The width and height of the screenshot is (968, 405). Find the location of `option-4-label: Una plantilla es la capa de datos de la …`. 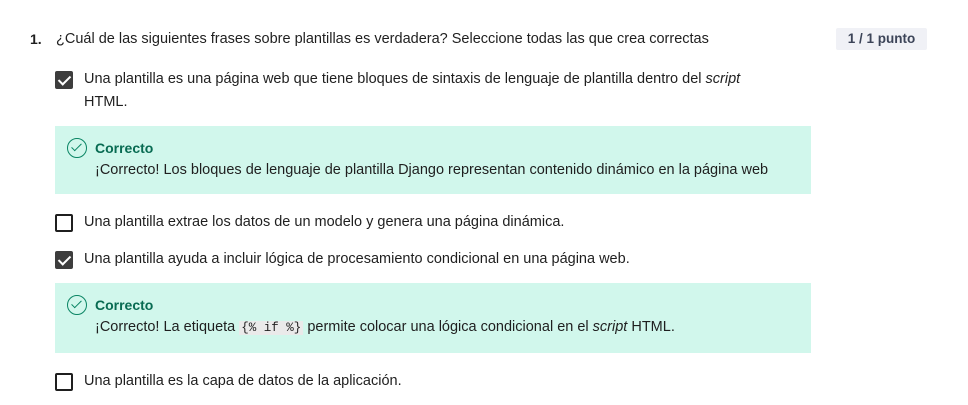

option-4-label: Una plantilla es la capa de datos de la … is located at coordinates (243, 381).